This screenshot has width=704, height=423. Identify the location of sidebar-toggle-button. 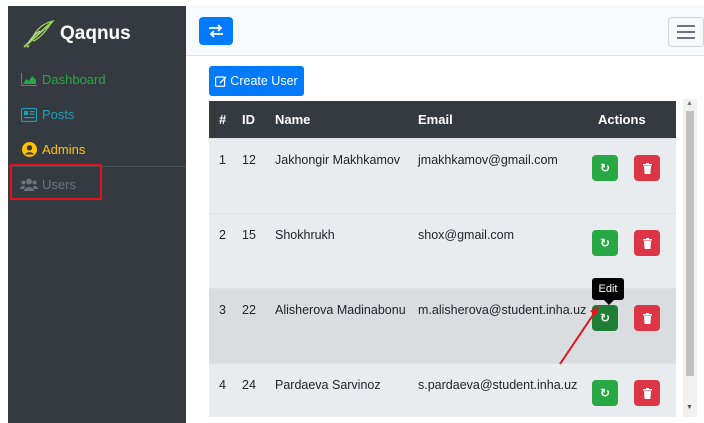
(216, 31).